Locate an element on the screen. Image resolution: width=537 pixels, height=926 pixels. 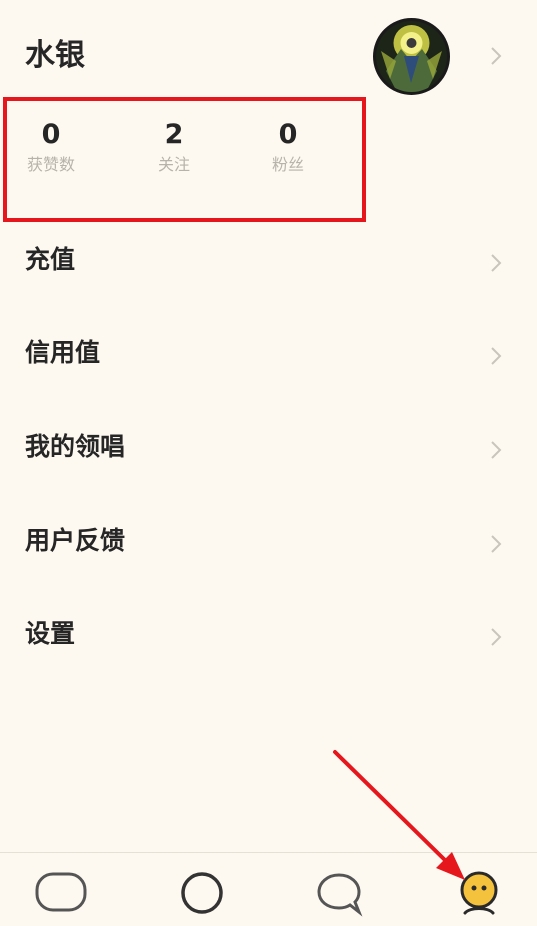
stat-following: 2 关注 is located at coordinates (174, 147).